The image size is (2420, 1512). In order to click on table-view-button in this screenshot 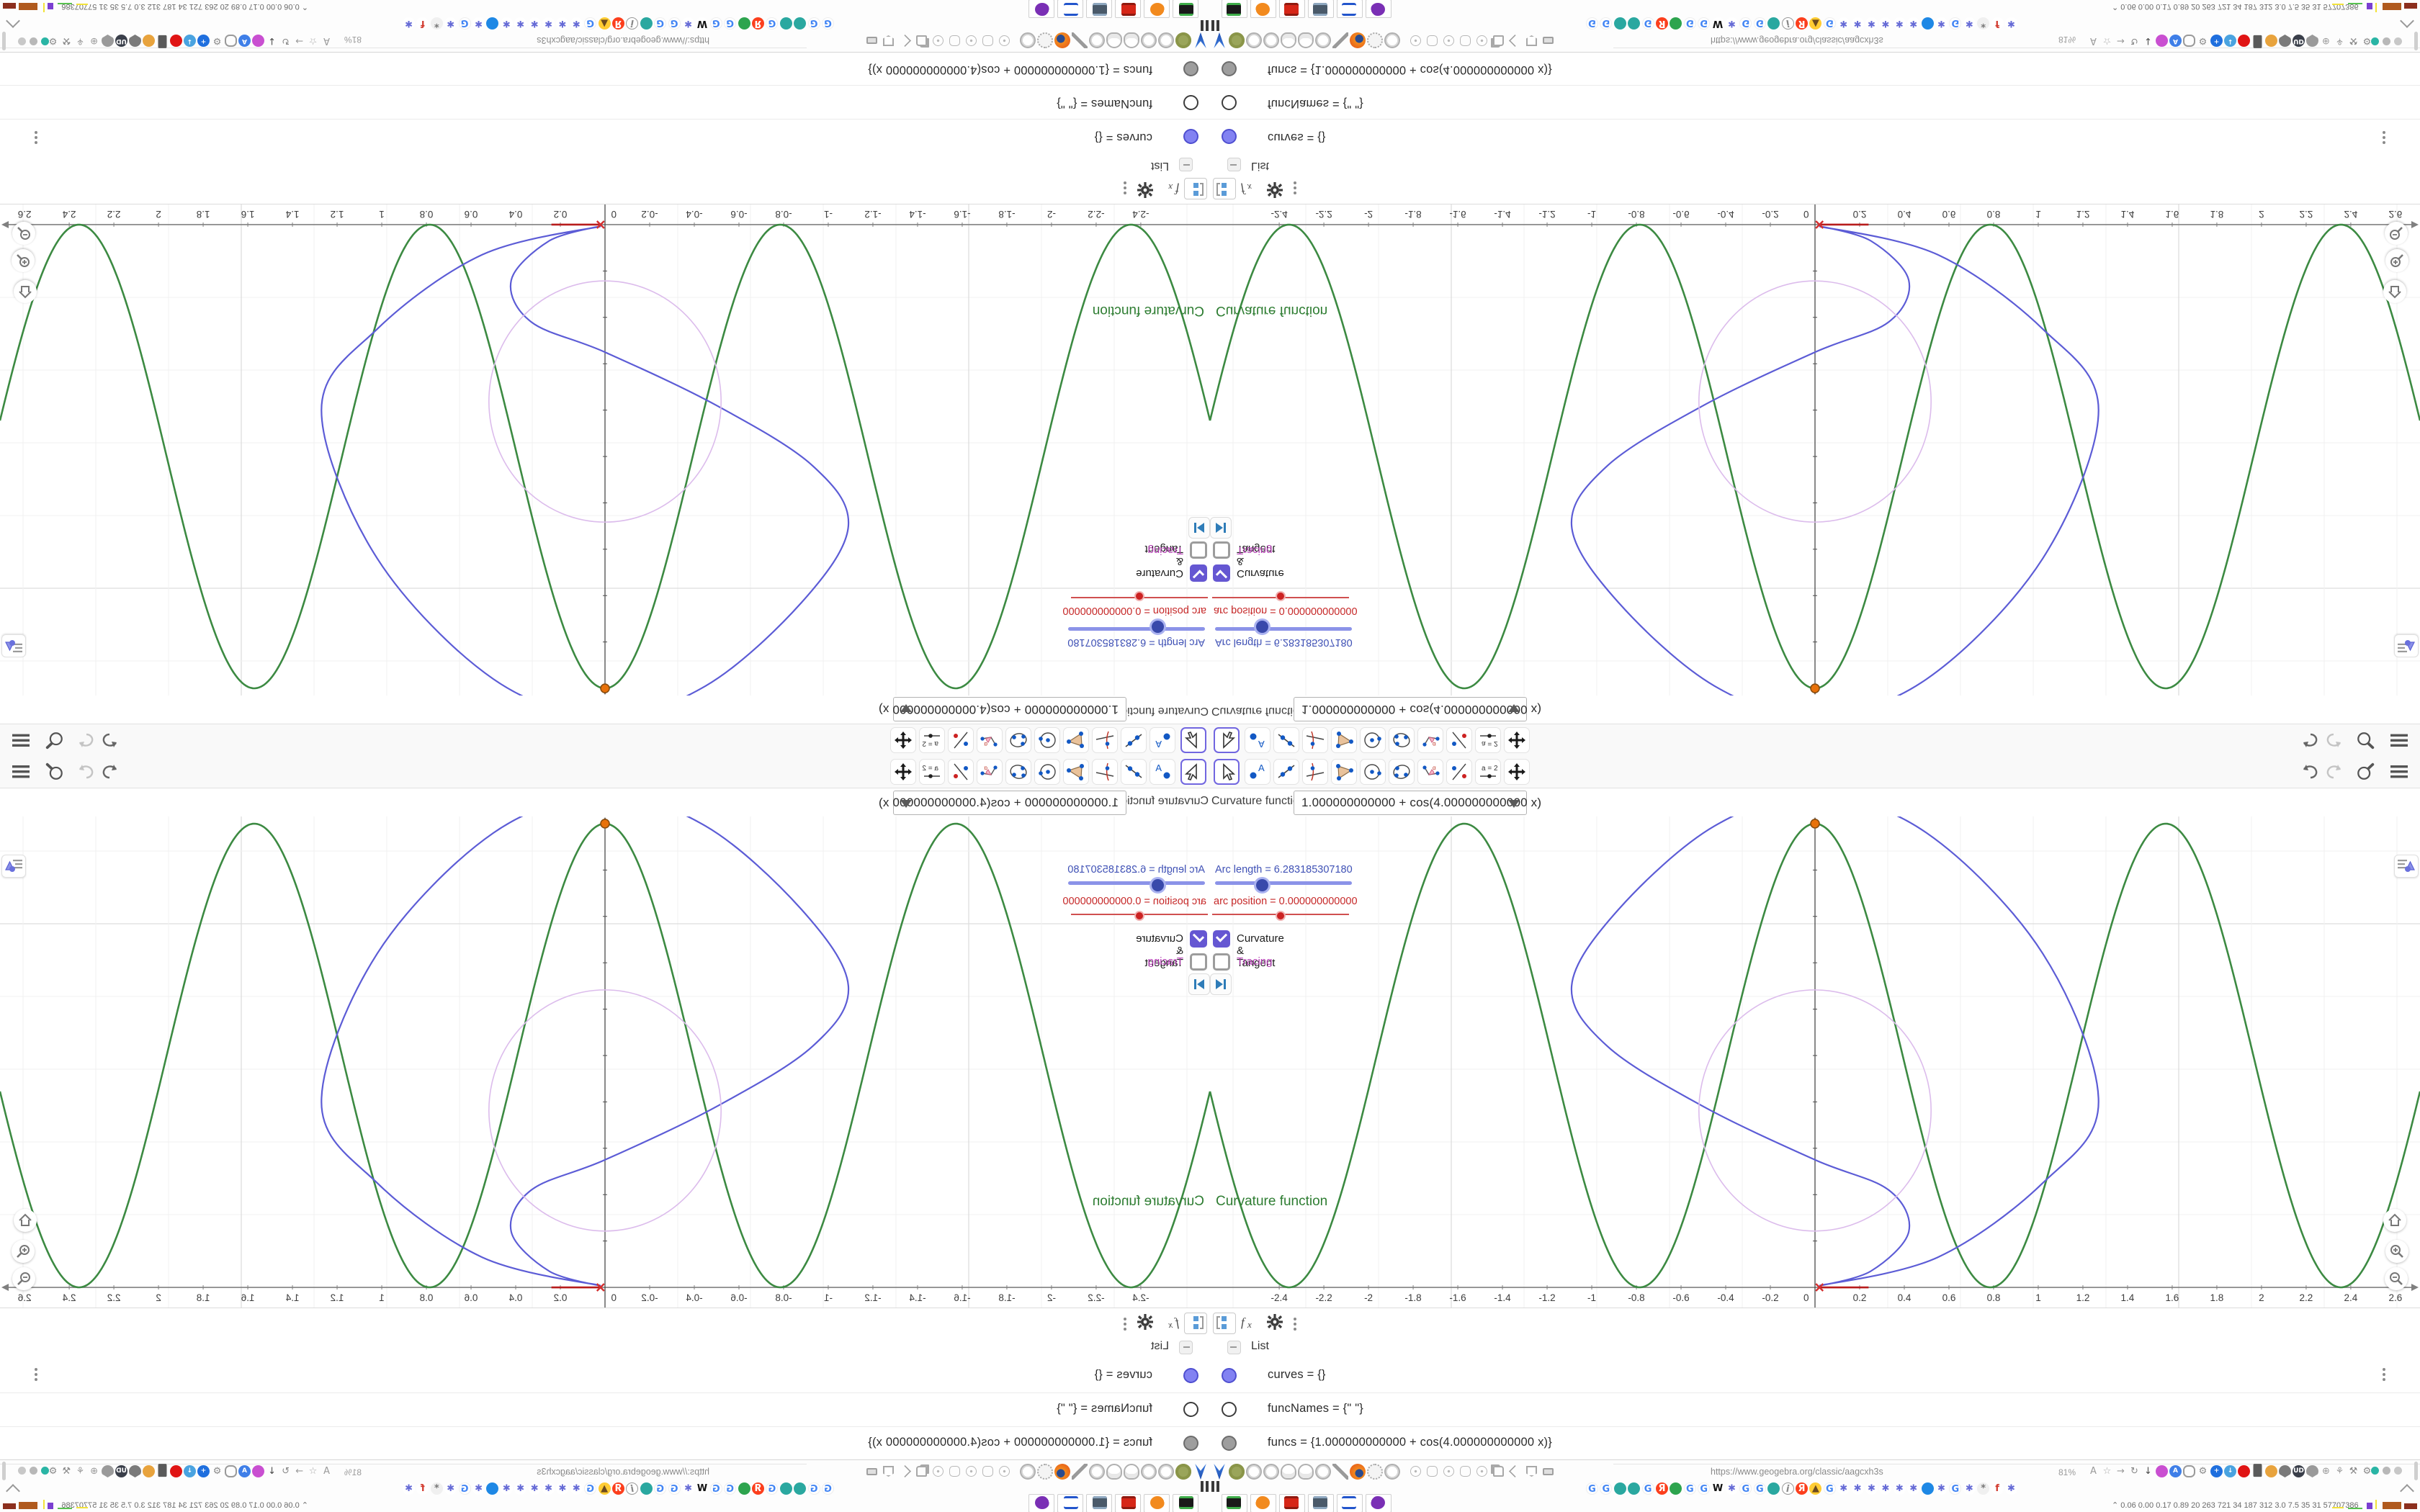, I will do `click(1224, 1323)`.